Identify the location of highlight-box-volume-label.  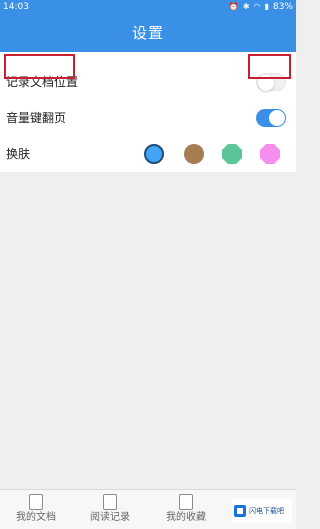
(39, 66).